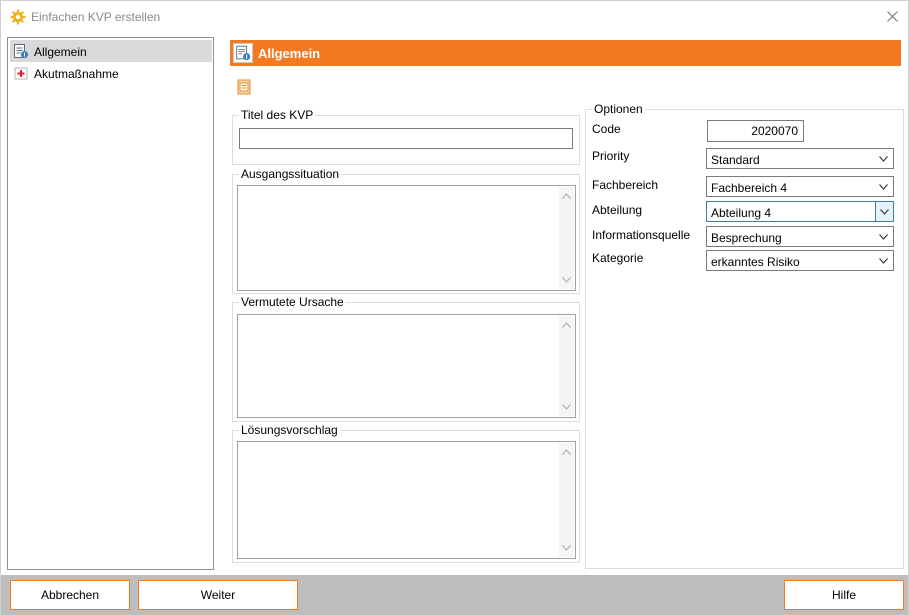 The height and width of the screenshot is (615, 909). Describe the element at coordinates (611, 156) in the screenshot. I see `priority-label: Priority` at that location.